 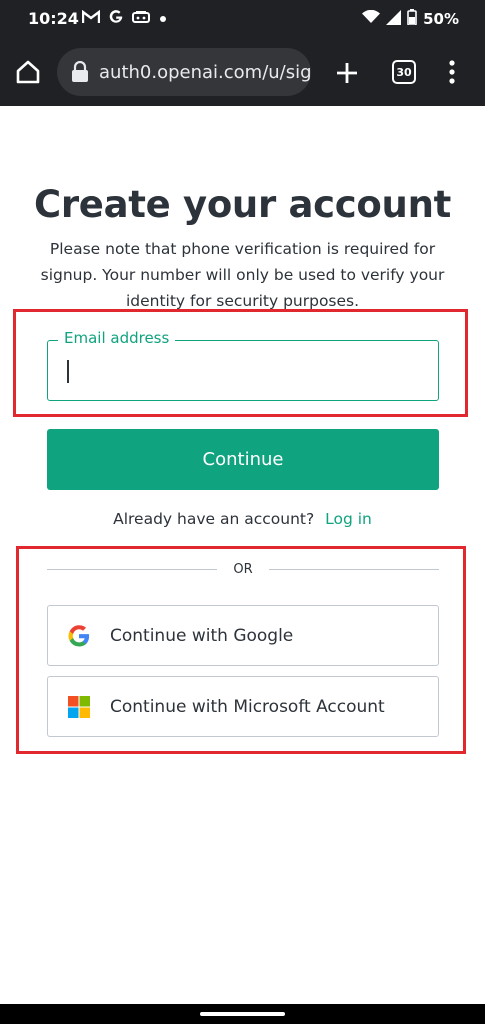 I want to click on address-bar: auth0.openai.com/u/sig, so click(x=184, y=72).